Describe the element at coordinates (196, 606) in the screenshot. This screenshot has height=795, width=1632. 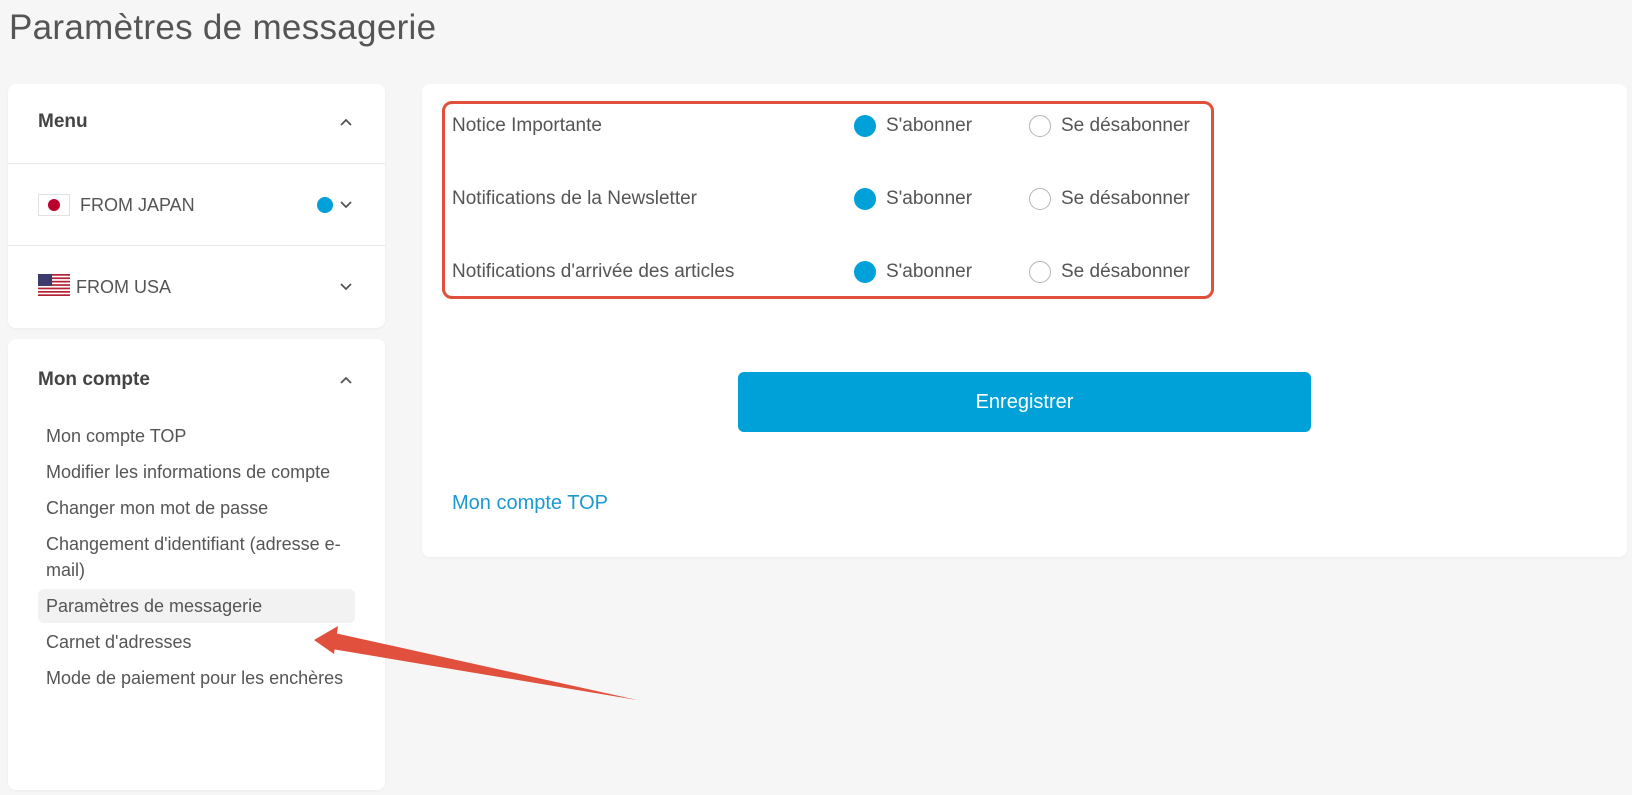
I see `account-link-mail-settings: Paramètres de messagerie` at that location.